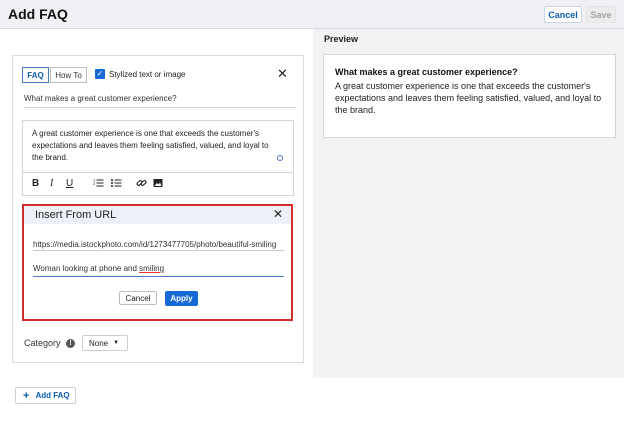 This screenshot has height=429, width=624. I want to click on page-title: Add FAQ, so click(38, 14).